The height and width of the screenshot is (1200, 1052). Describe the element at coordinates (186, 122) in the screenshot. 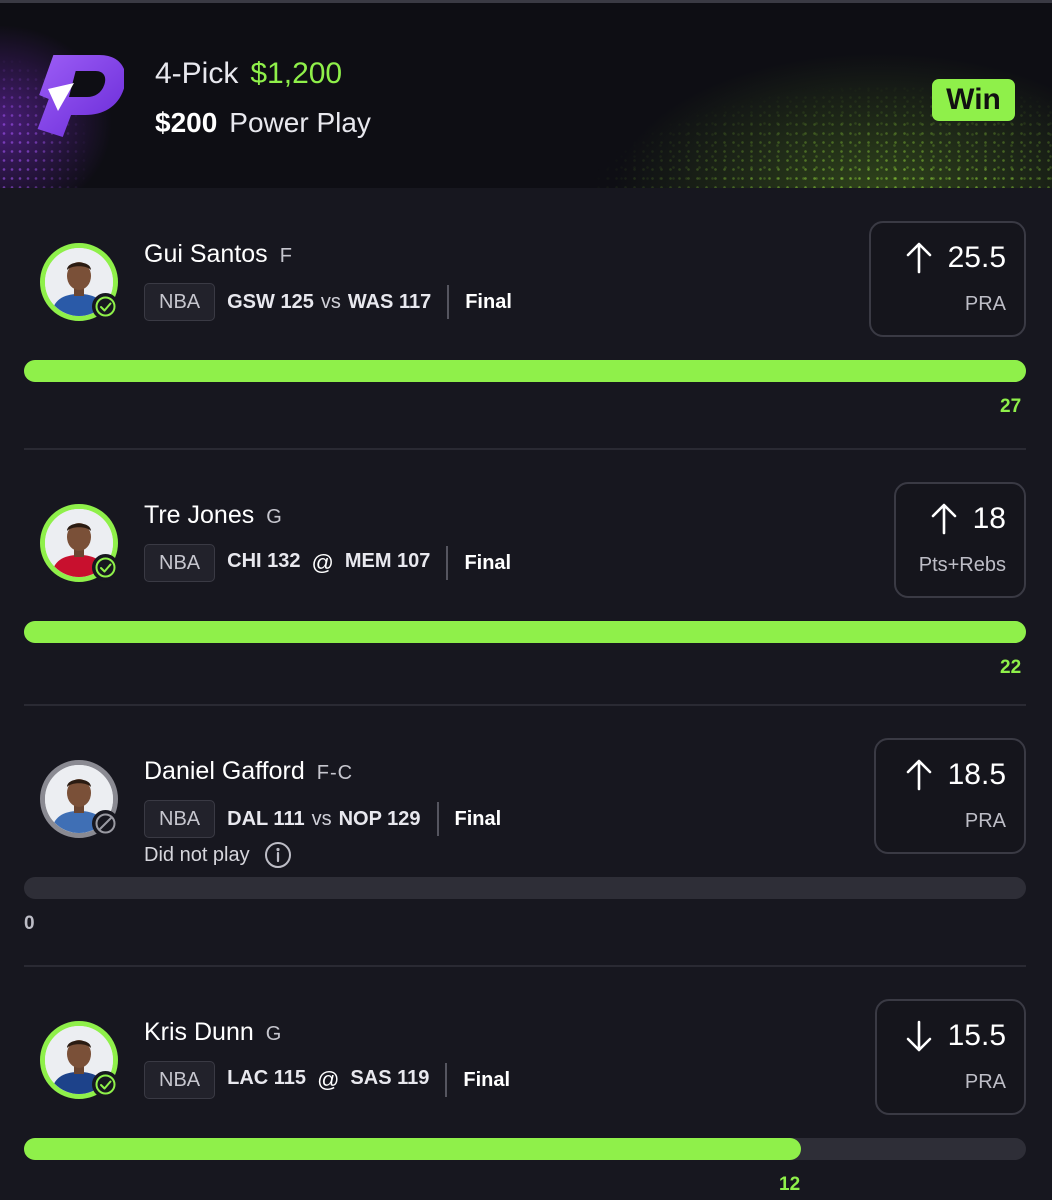

I see `stake-amount: $200` at that location.